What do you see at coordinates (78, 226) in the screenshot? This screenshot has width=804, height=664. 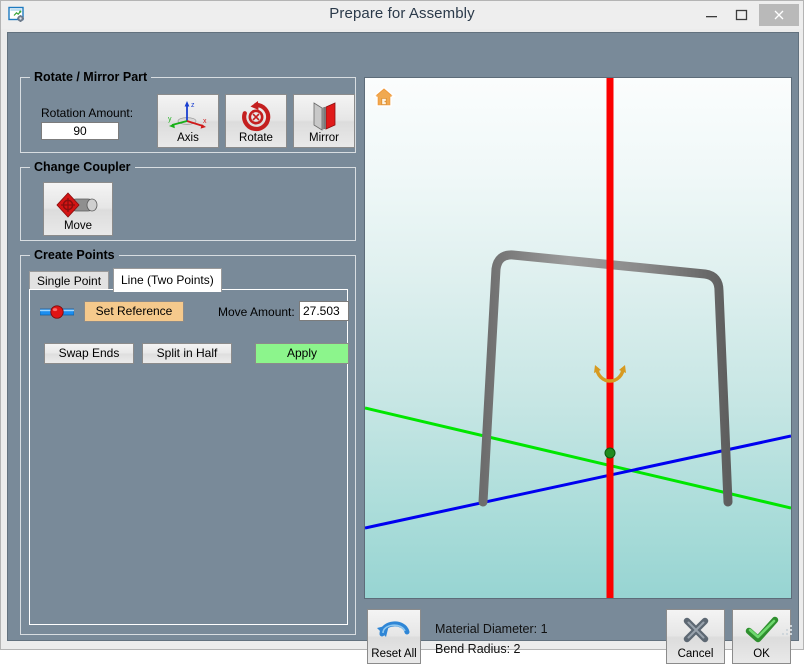 I see `move-button-label: Move` at bounding box center [78, 226].